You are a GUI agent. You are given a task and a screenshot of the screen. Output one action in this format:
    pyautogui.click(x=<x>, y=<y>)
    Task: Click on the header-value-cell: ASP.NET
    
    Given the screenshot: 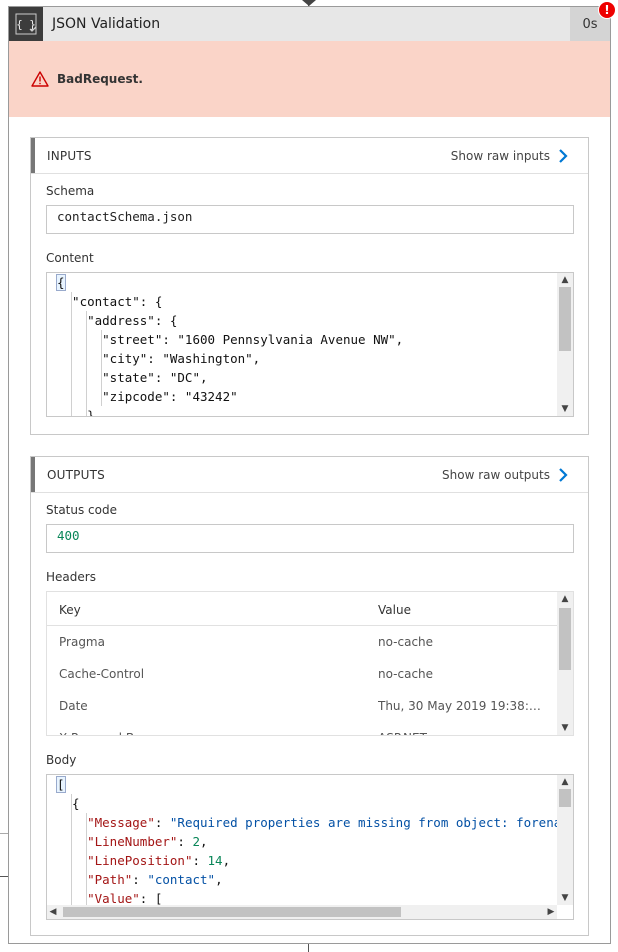 What is the action you would take?
    pyautogui.click(x=463, y=733)
    